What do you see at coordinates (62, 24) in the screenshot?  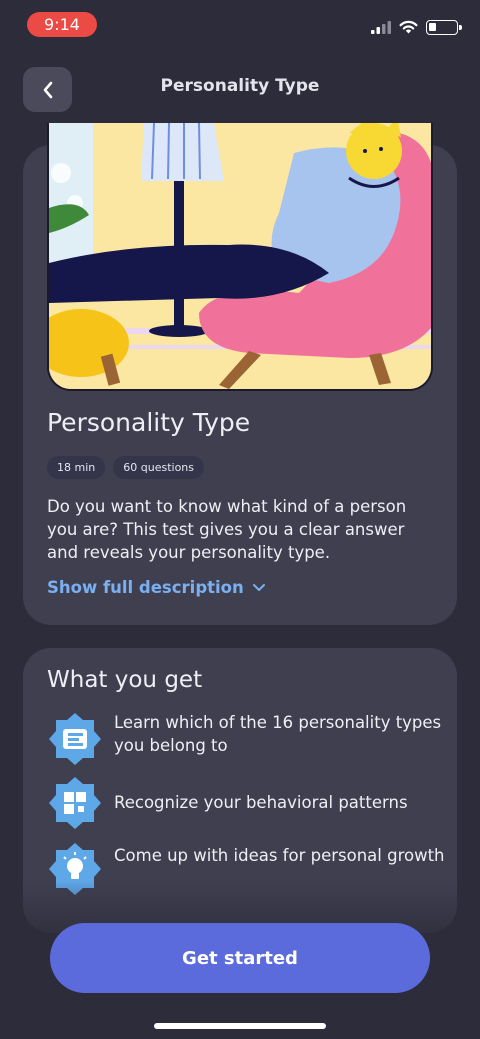 I see `status-time: 9:14` at bounding box center [62, 24].